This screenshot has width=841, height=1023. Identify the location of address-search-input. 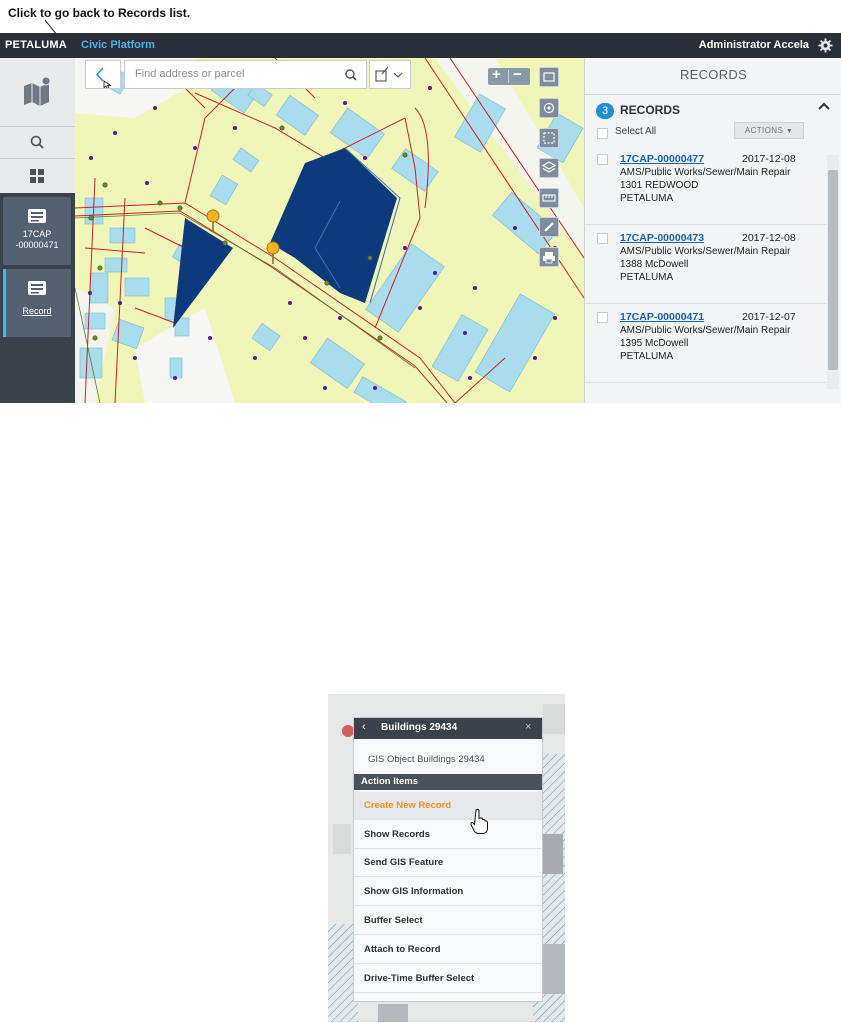
(235, 74).